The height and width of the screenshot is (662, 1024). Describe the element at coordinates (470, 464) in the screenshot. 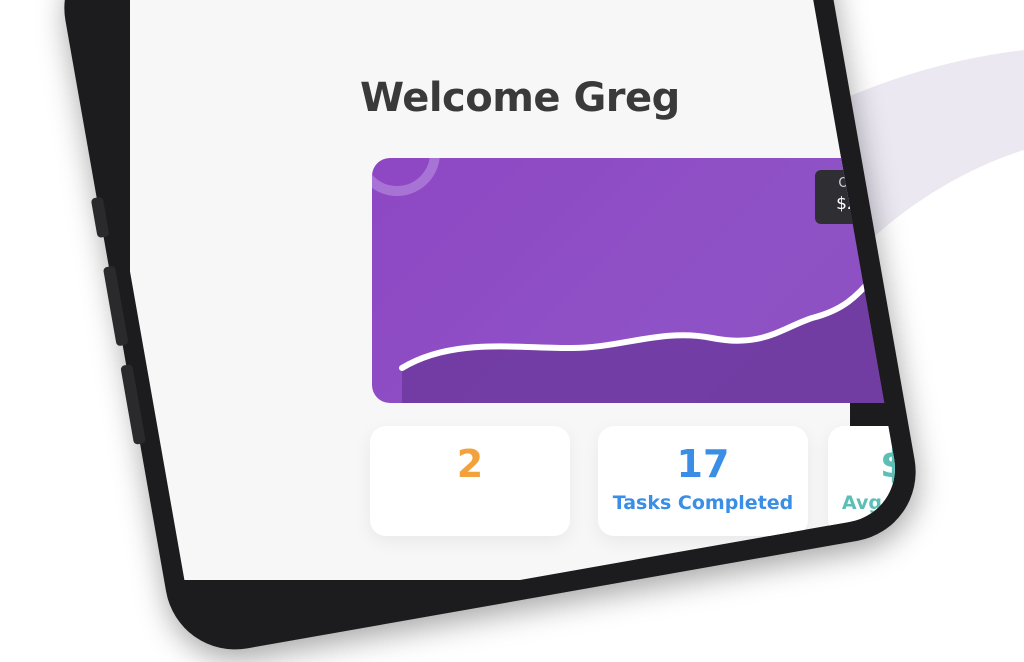

I see `stat-value: 2` at that location.